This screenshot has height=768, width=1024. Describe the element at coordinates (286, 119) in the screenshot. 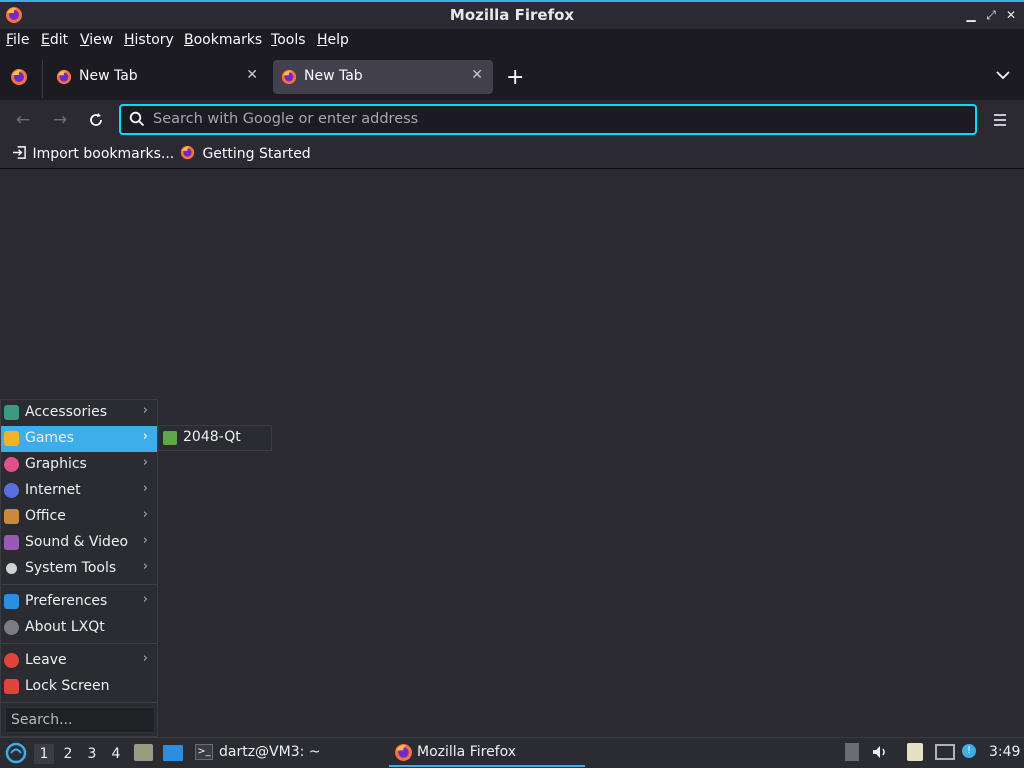

I see `url-placeholder: Search with Google or enter address` at that location.